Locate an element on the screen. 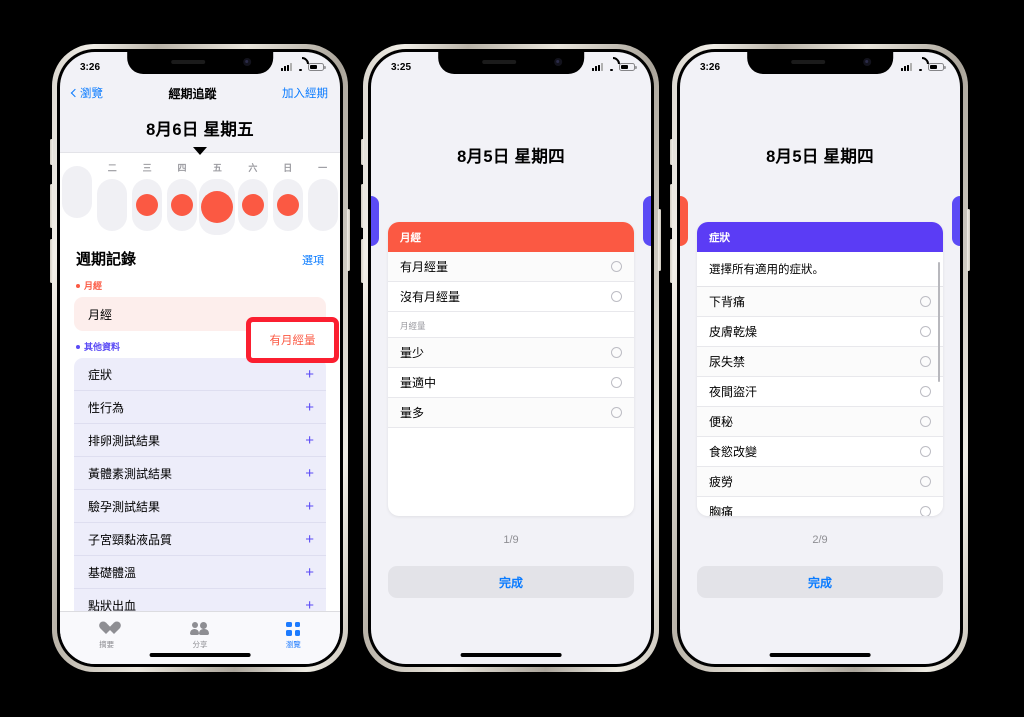 The height and width of the screenshot is (717, 1024). calendar-day-label: 五 is located at coordinates (217, 168).